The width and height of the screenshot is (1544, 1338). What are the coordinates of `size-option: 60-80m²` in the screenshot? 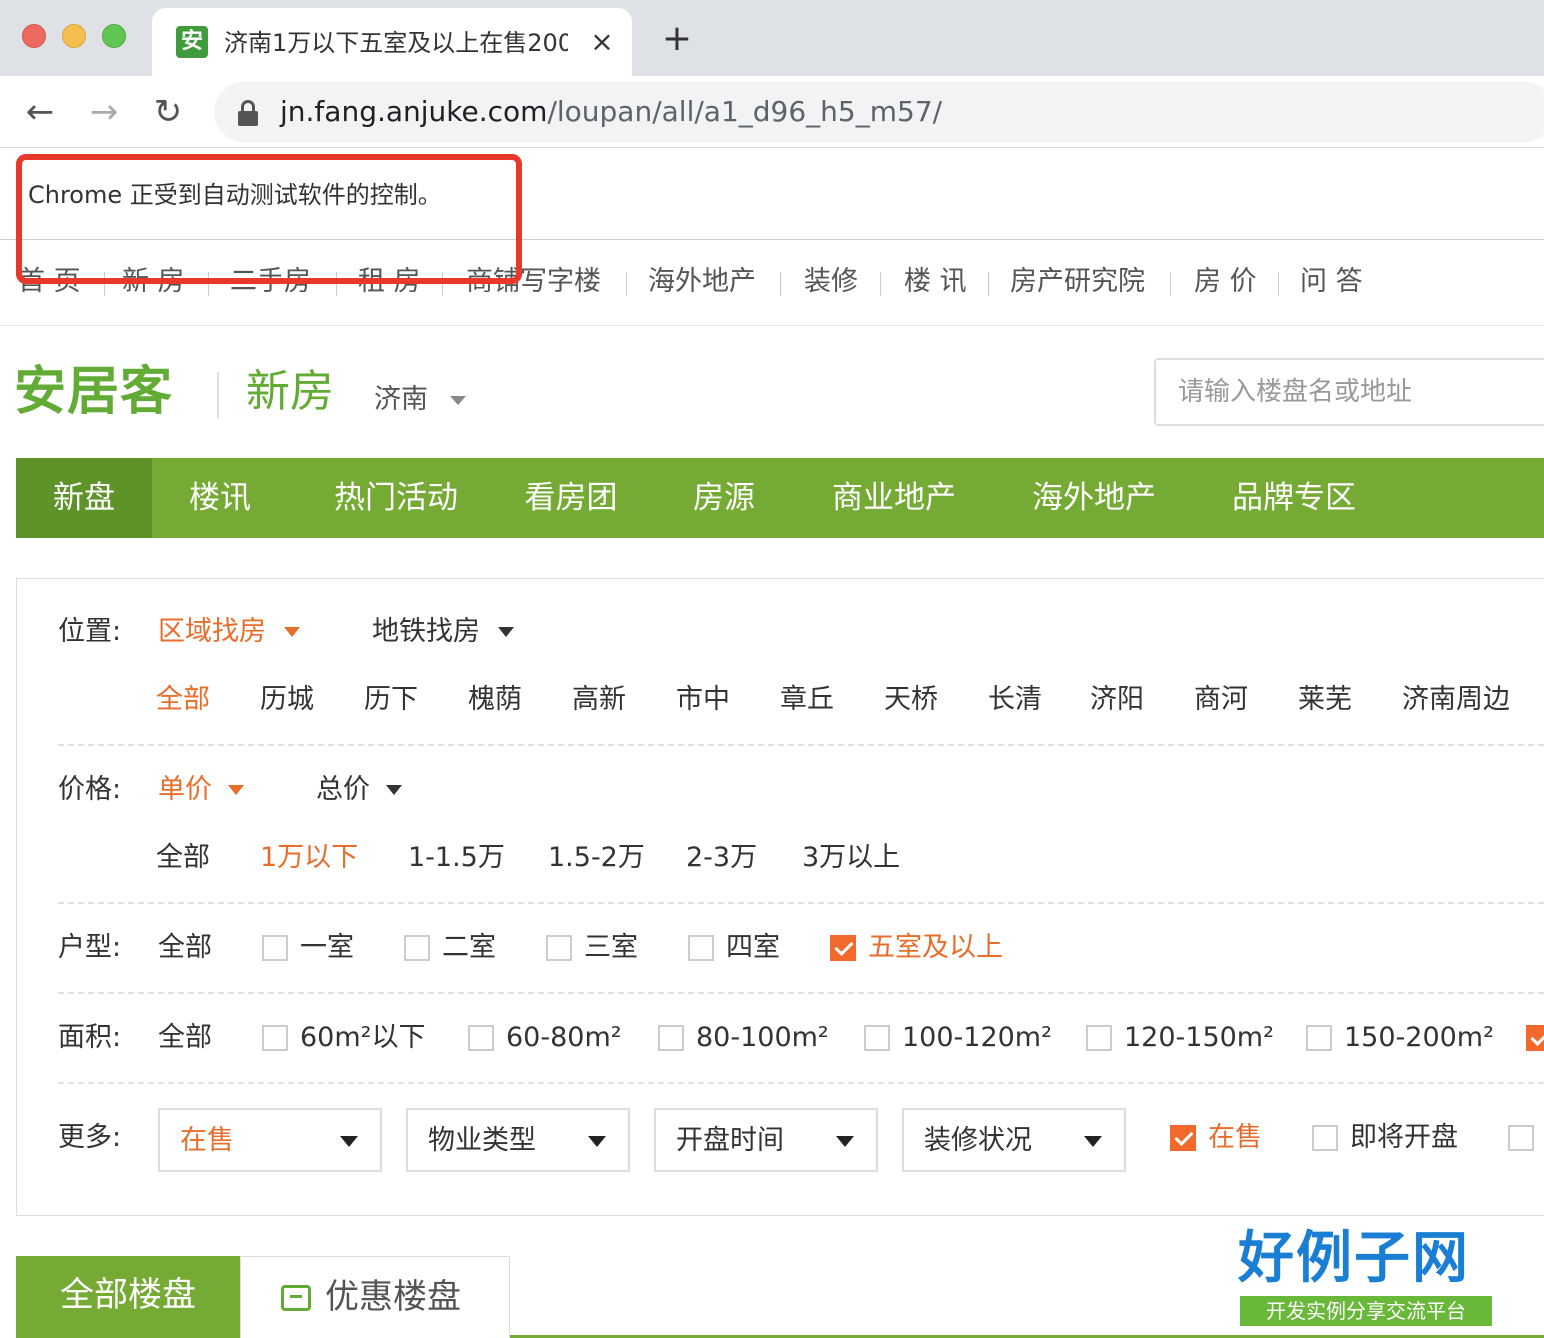 It's located at (564, 1038).